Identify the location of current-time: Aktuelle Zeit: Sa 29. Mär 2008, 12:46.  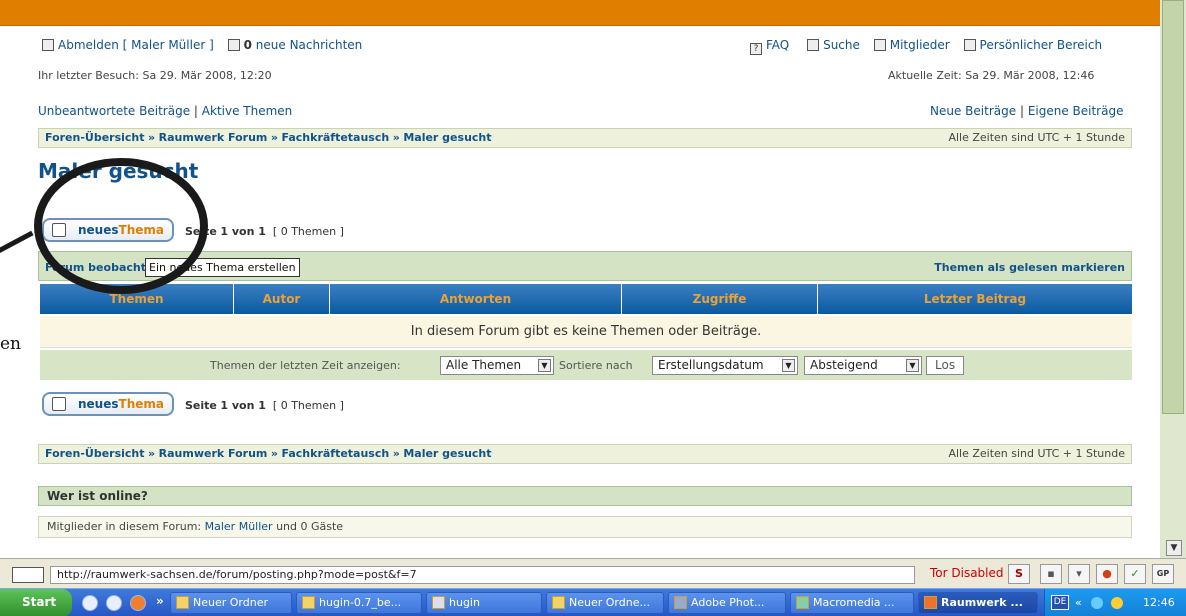
(991, 75).